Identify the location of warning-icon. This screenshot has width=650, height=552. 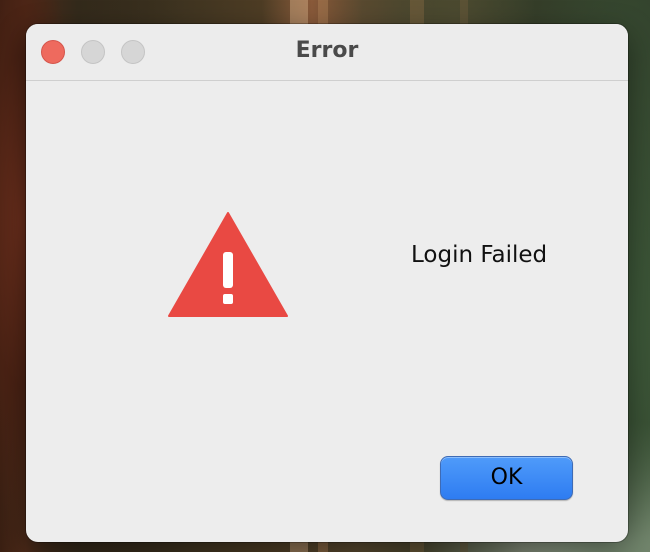
(228, 265).